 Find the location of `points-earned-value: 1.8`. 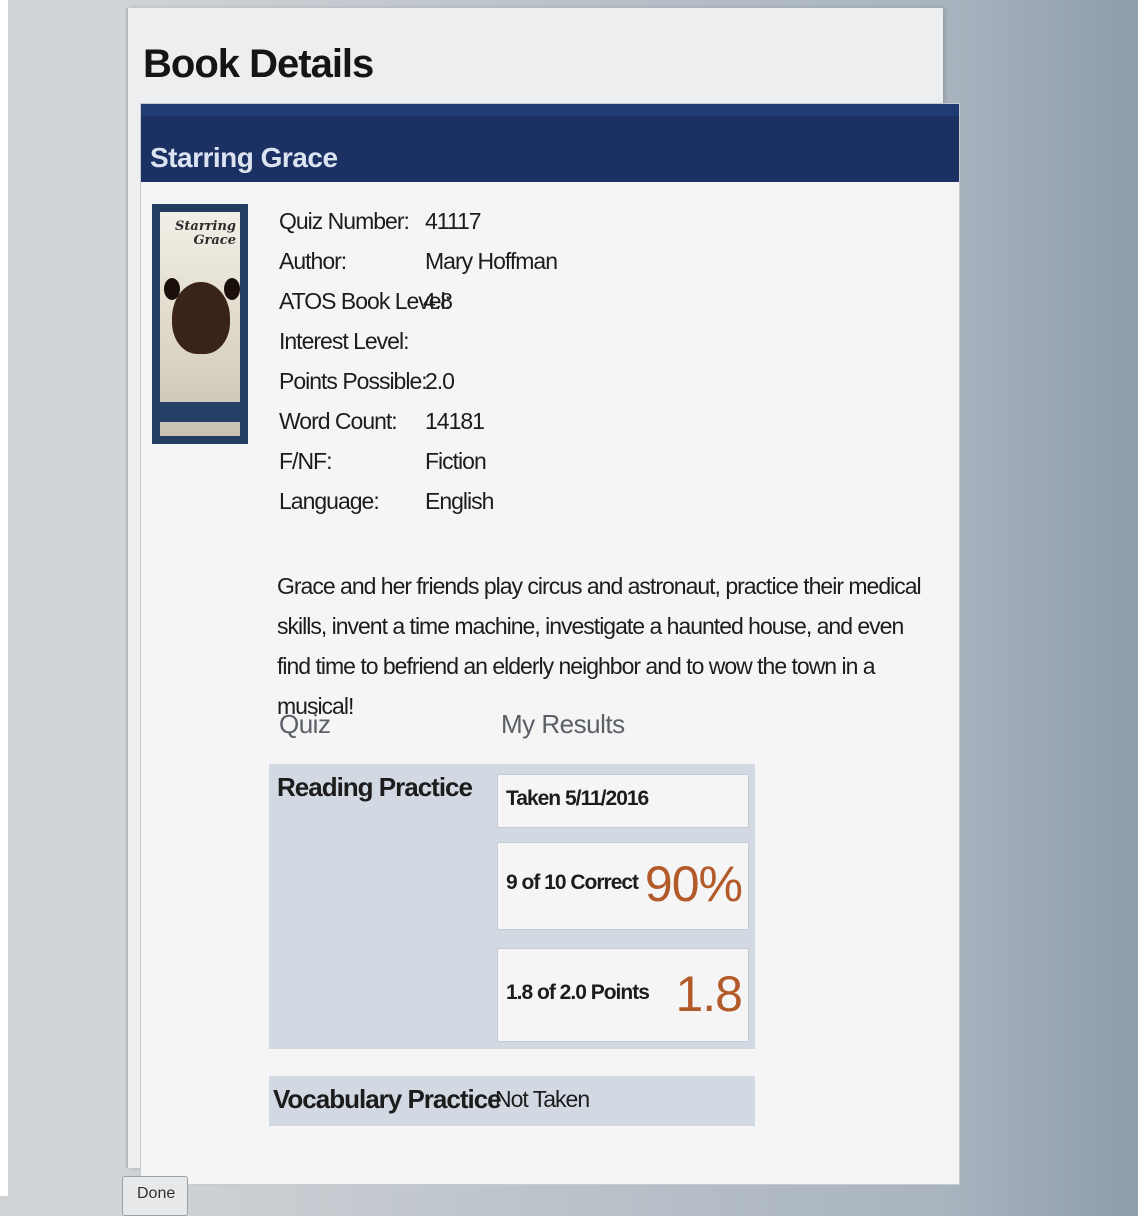

points-earned-value: 1.8 is located at coordinates (709, 994).